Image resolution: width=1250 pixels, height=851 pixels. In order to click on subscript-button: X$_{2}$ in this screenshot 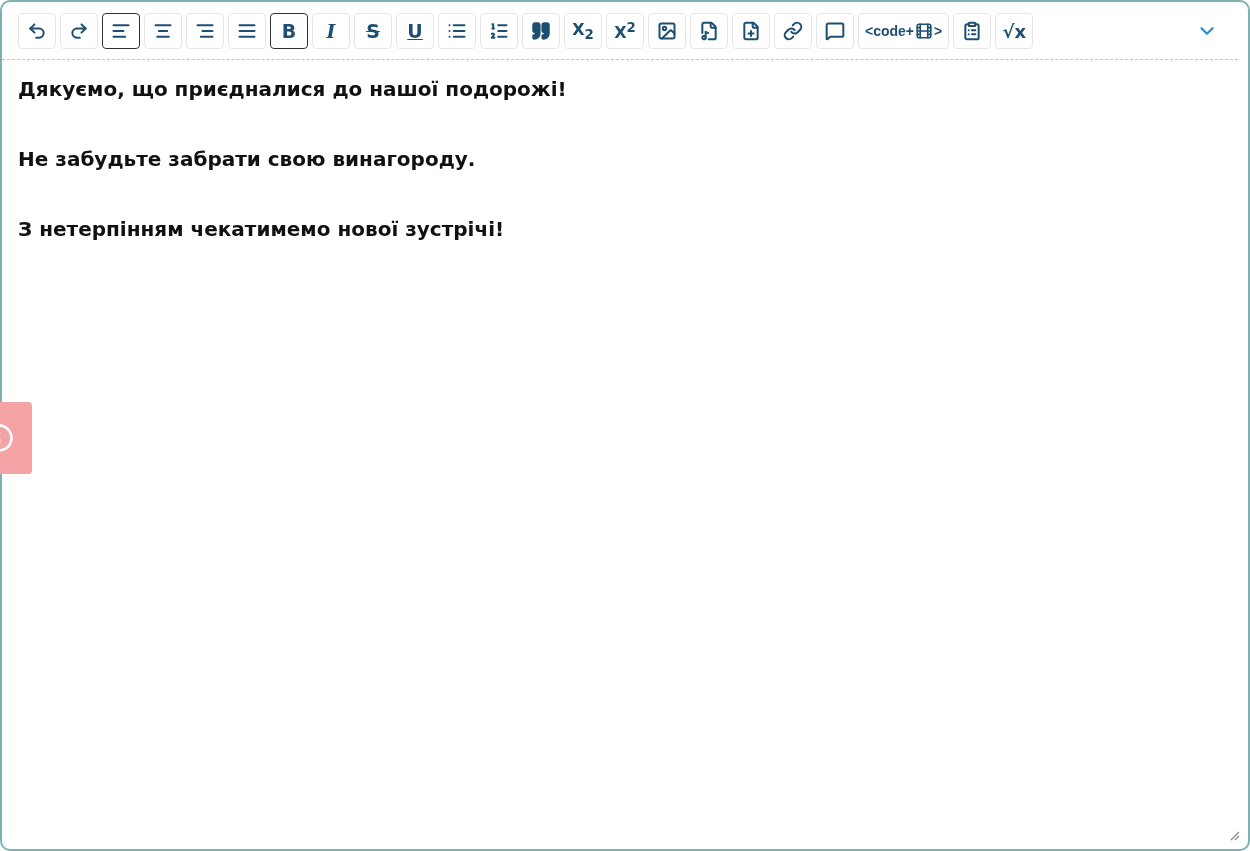, I will do `click(583, 31)`.